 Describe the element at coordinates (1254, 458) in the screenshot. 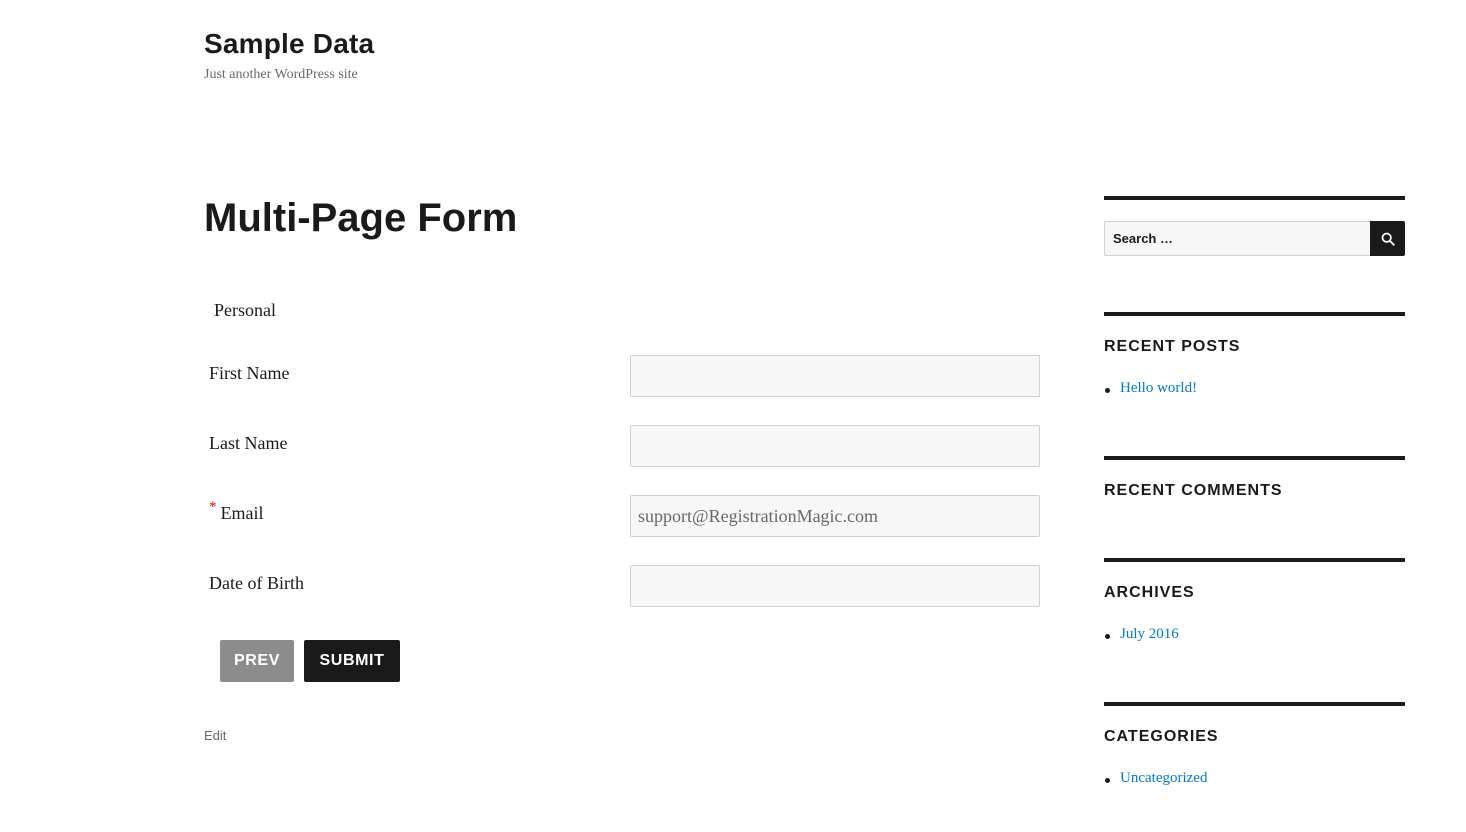

I see `recent-comments-divider` at that location.